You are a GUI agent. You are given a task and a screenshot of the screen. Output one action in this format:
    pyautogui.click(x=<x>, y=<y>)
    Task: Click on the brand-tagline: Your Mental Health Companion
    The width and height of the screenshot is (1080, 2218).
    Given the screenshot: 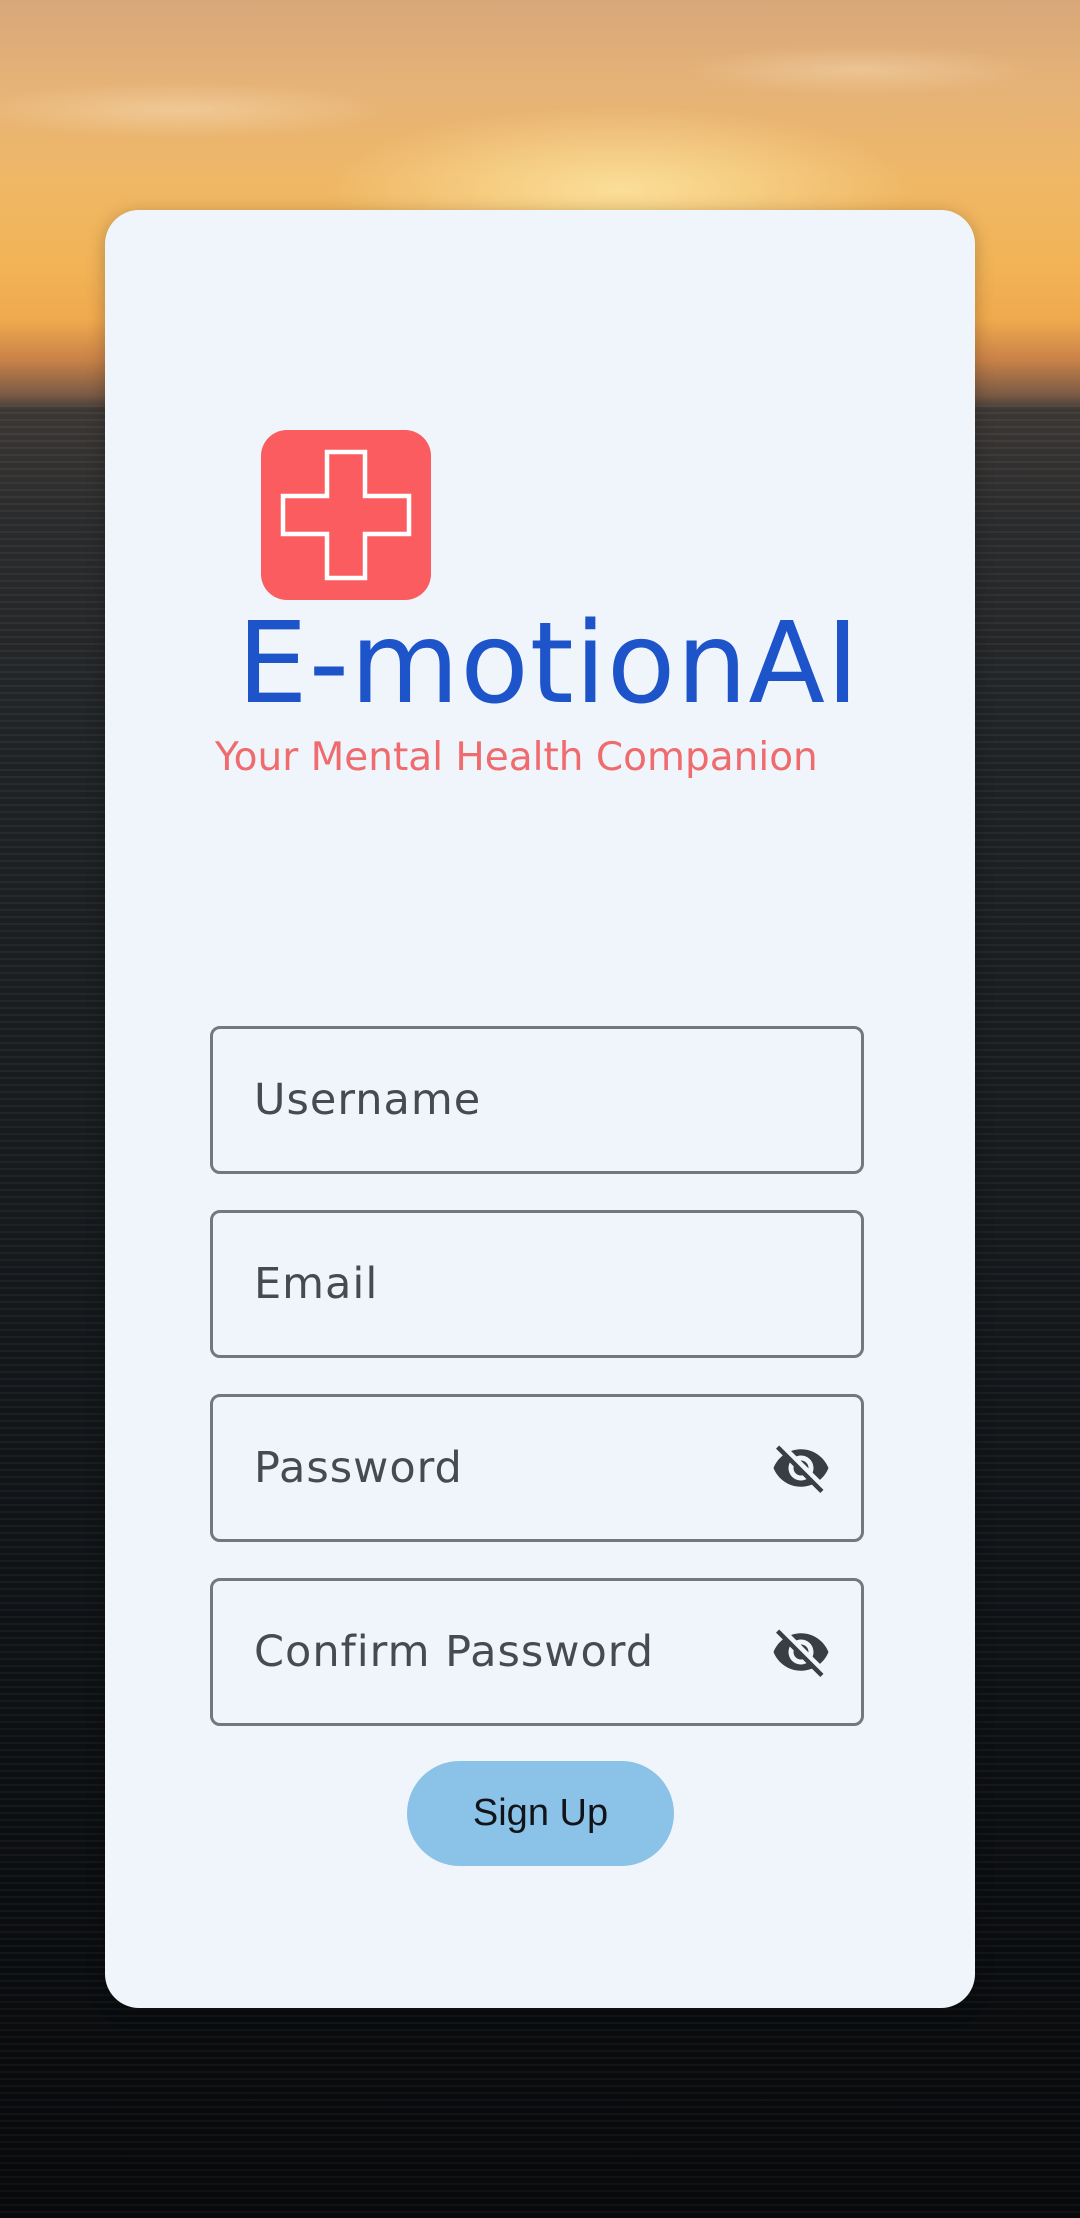 What is the action you would take?
    pyautogui.click(x=516, y=757)
    